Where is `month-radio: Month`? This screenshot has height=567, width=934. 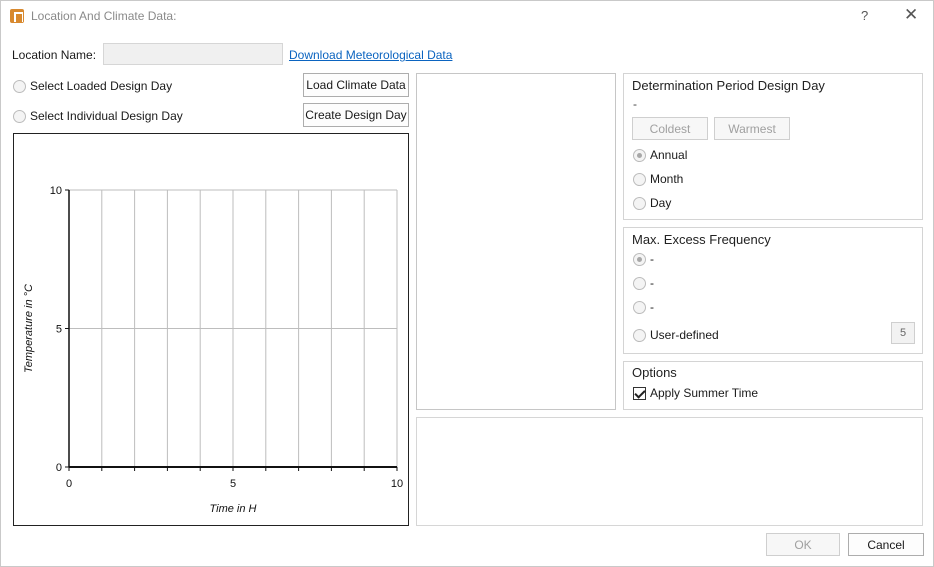 month-radio: Month is located at coordinates (658, 179).